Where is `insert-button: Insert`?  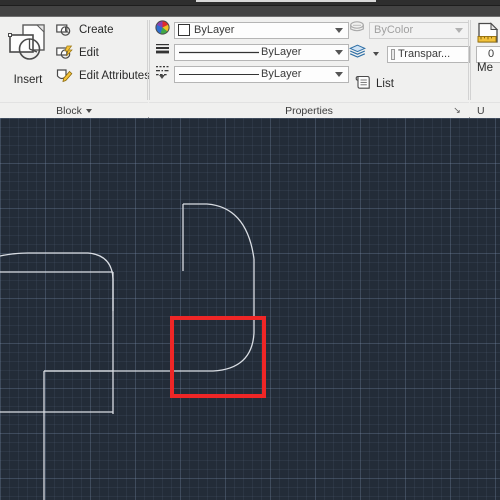 insert-button: Insert is located at coordinates (28, 58).